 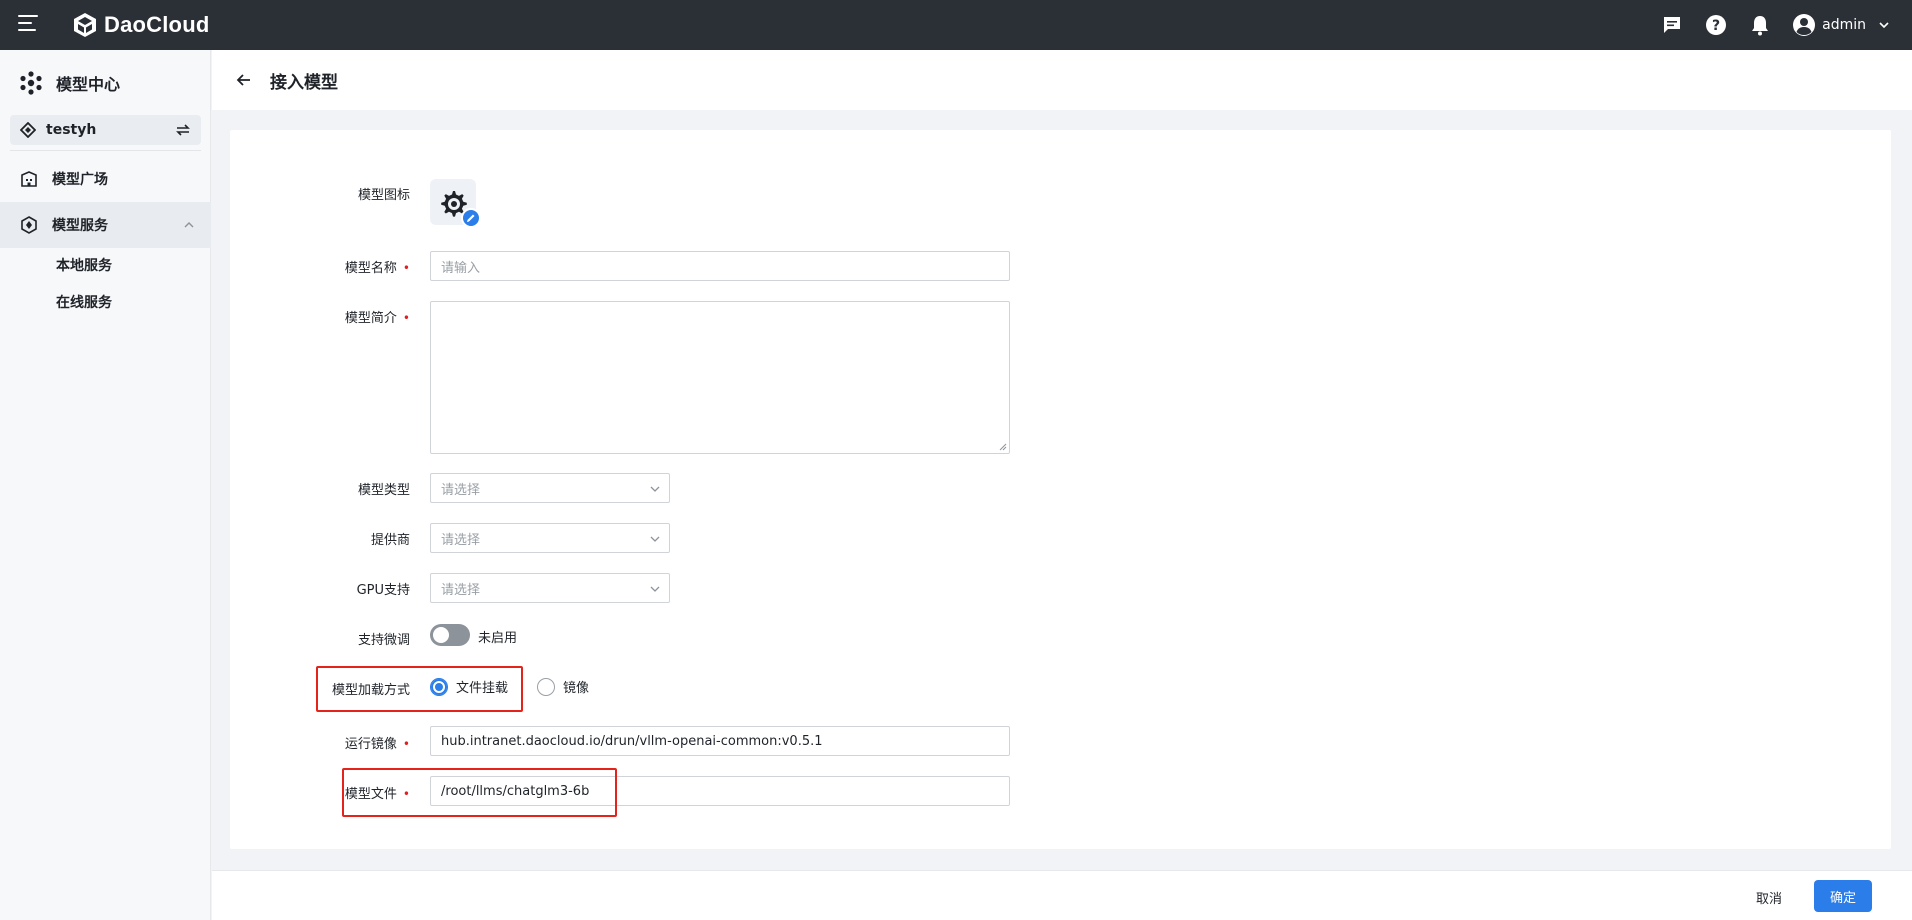 I want to click on form-footer: 取消 确定, so click(x=1062, y=895).